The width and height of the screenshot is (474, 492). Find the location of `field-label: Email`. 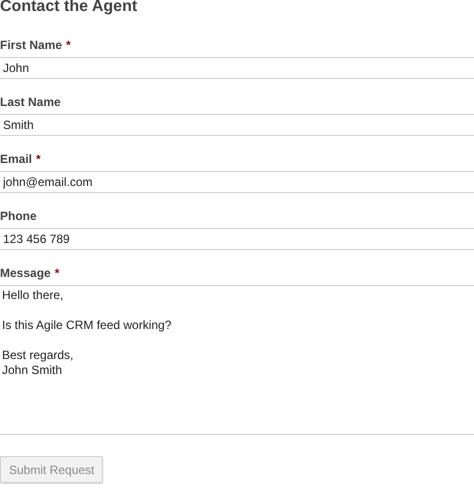

field-label: Email is located at coordinates (16, 159).